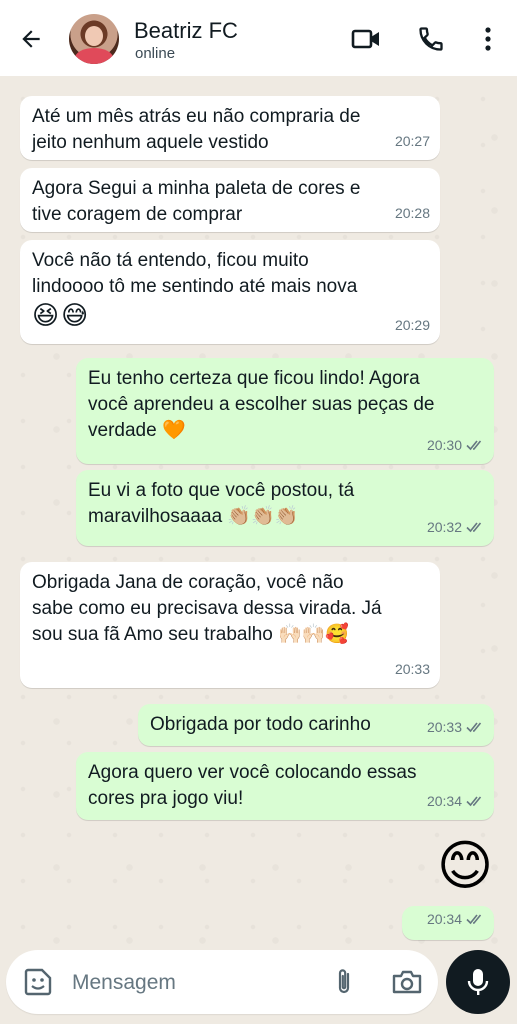 This screenshot has width=517, height=1024. I want to click on sticker-button, so click(38, 982).